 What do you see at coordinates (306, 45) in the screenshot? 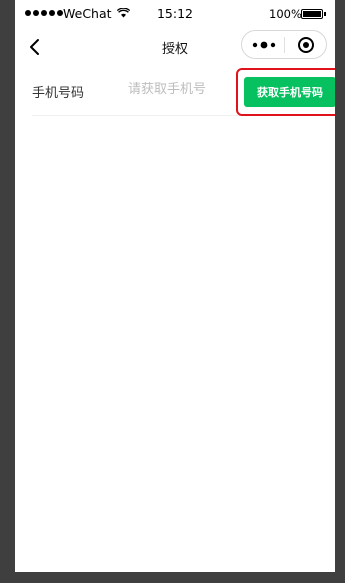
I see `target-circle-icon` at bounding box center [306, 45].